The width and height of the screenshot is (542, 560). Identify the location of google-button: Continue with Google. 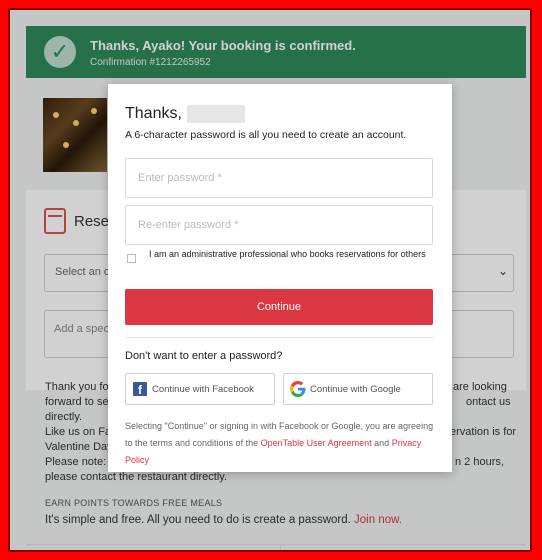
(358, 389).